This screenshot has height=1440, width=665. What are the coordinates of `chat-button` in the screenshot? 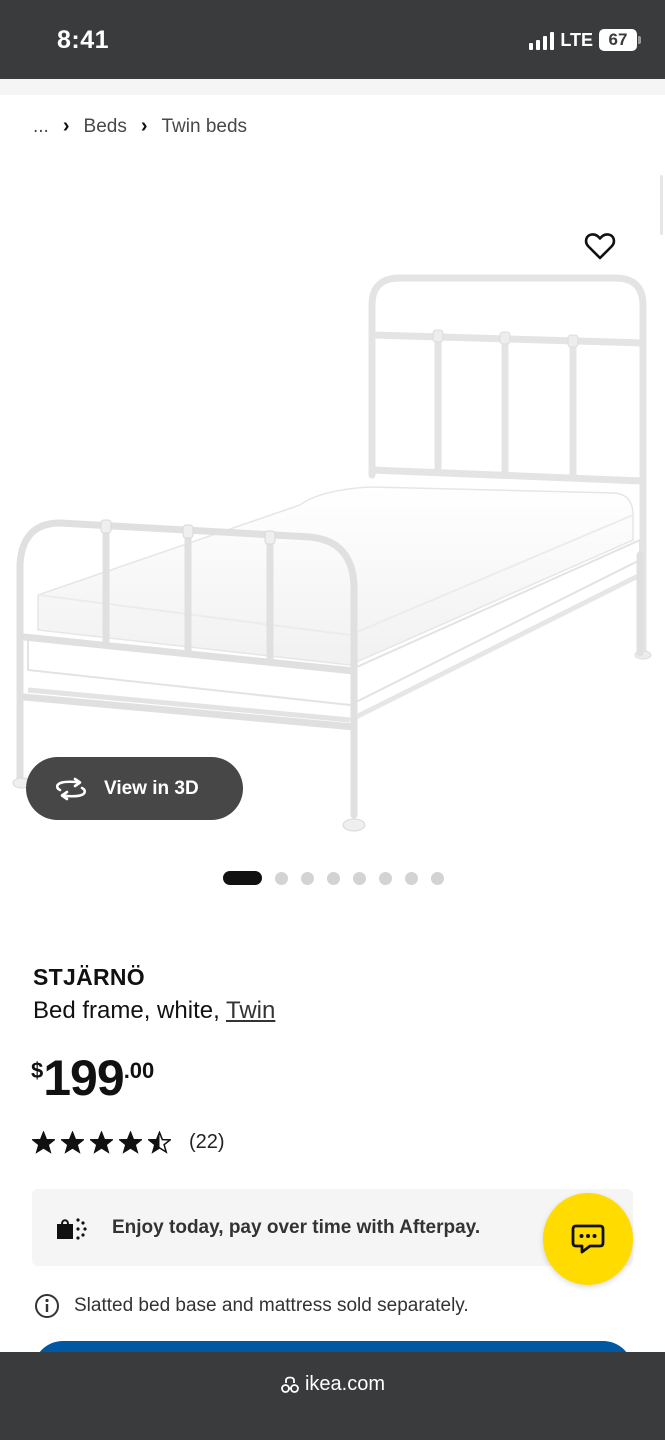 It's located at (588, 1239).